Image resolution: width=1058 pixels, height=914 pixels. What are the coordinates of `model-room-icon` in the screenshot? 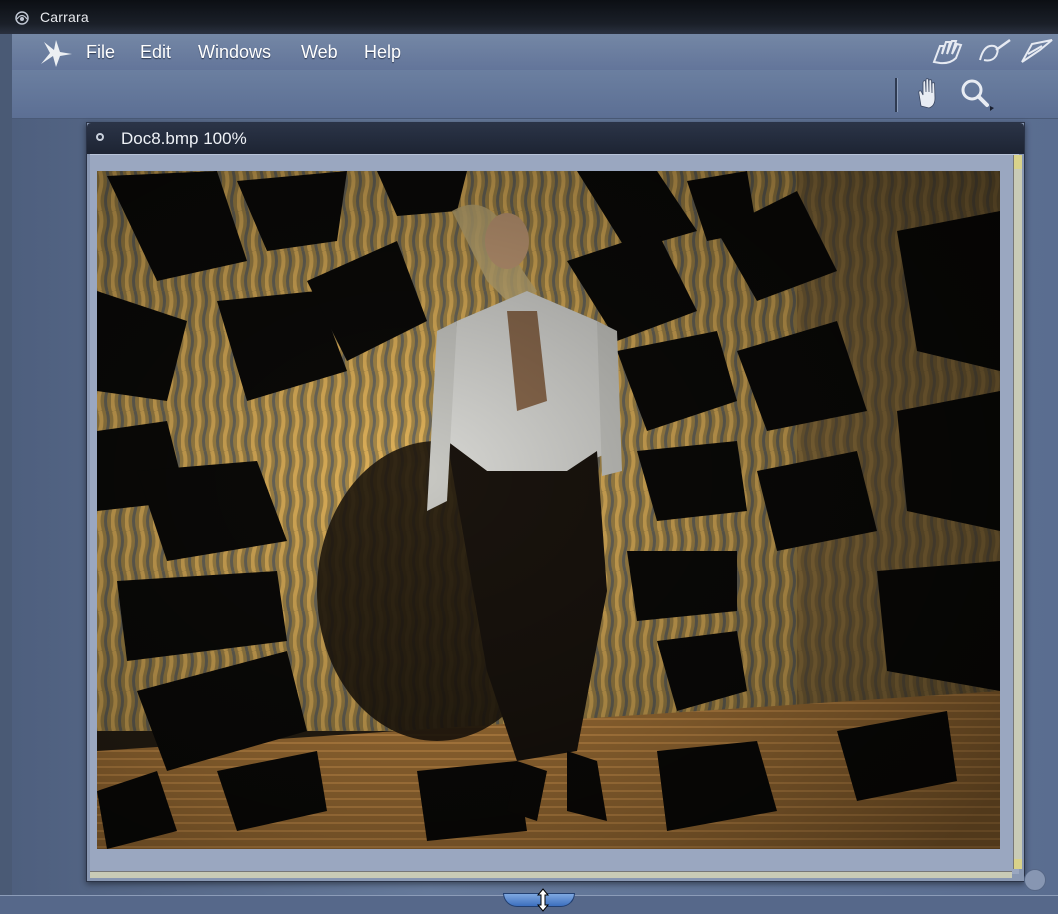 It's located at (995, 51).